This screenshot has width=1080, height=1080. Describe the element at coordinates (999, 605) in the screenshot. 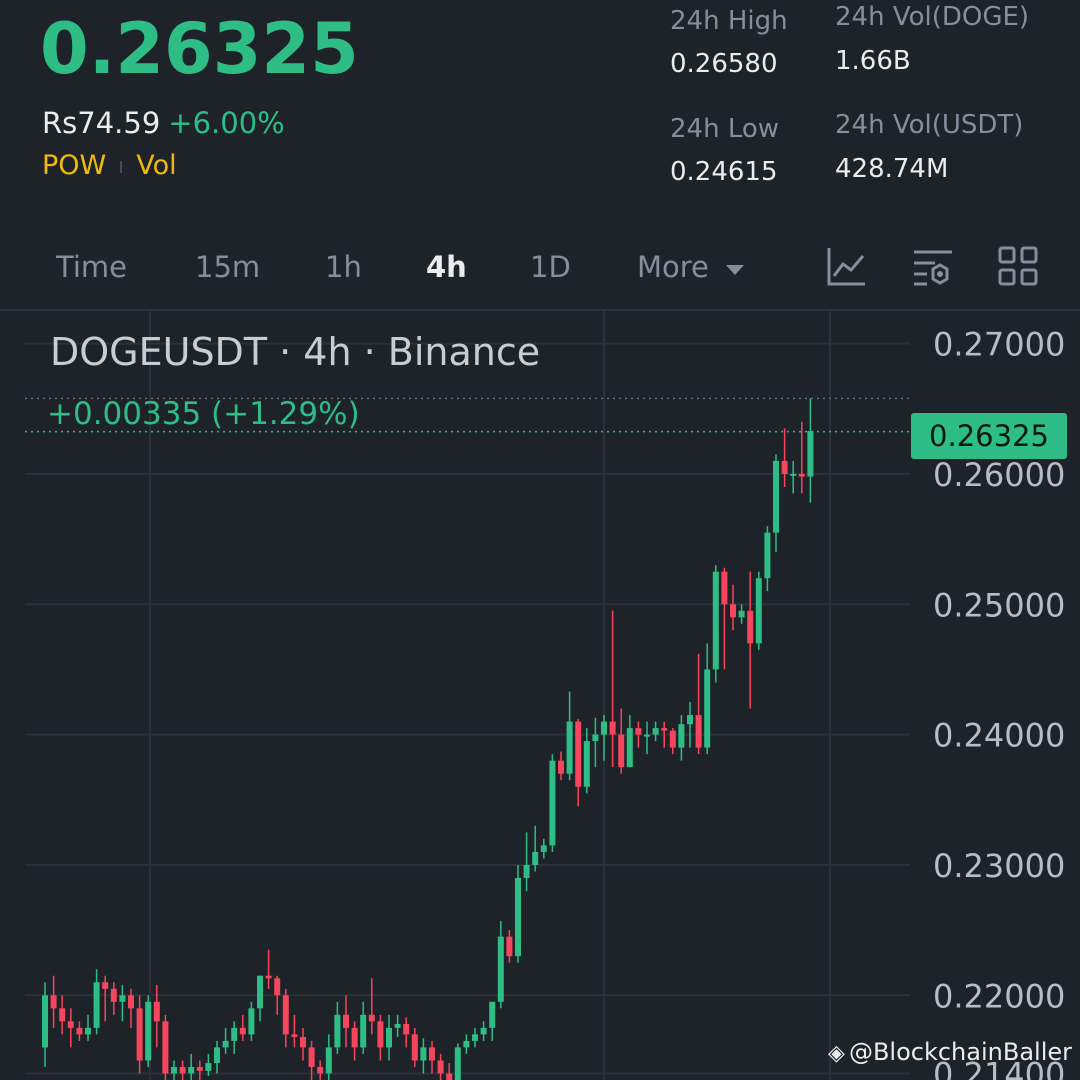

I see `y-tick-label: 0.25000` at that location.